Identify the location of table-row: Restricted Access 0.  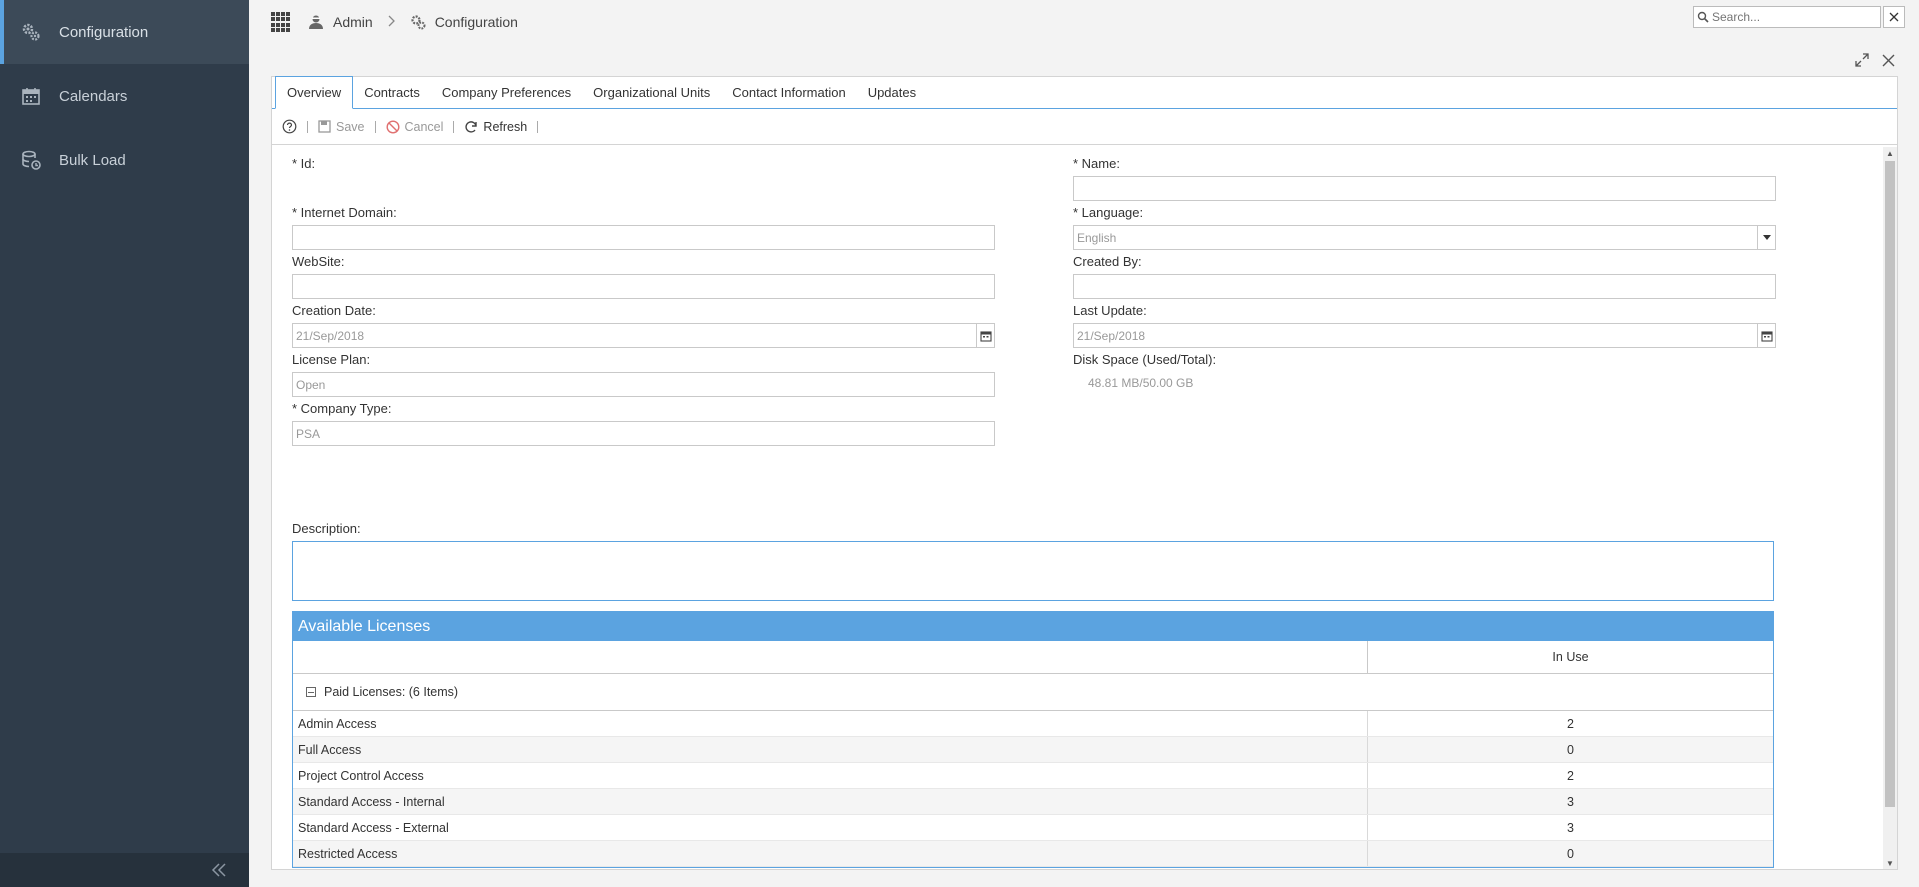
(1033, 854).